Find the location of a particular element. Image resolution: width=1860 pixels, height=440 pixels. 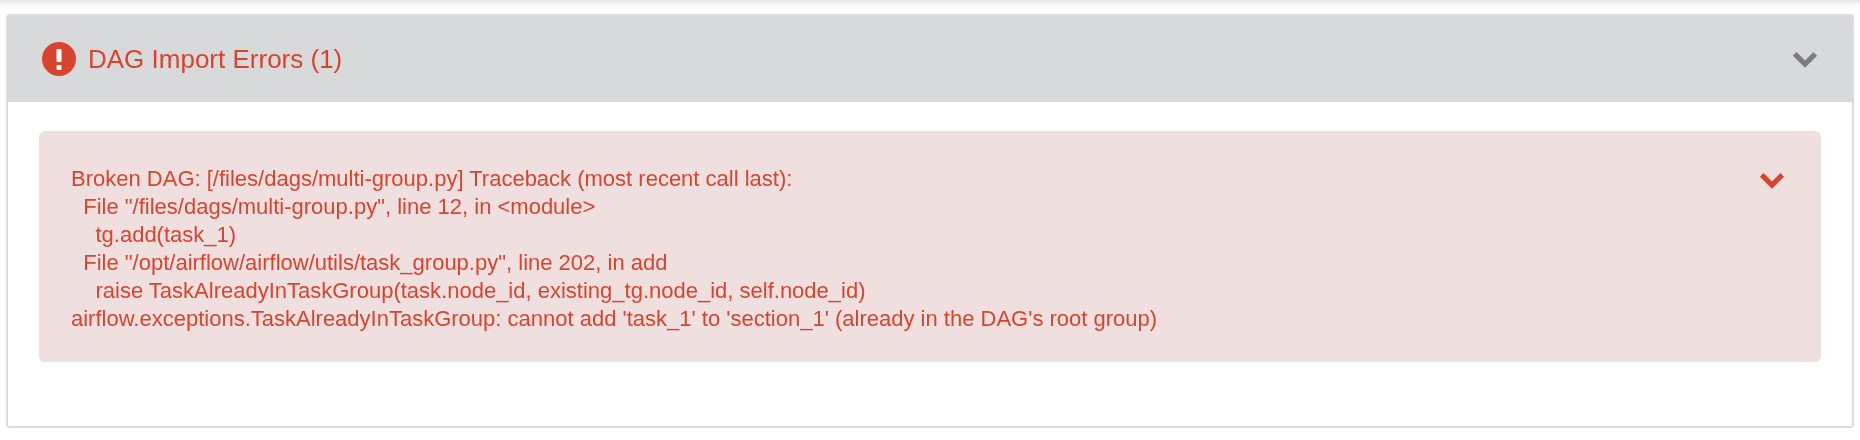

panel-title: DAG Import Errors (1) is located at coordinates (215, 59).